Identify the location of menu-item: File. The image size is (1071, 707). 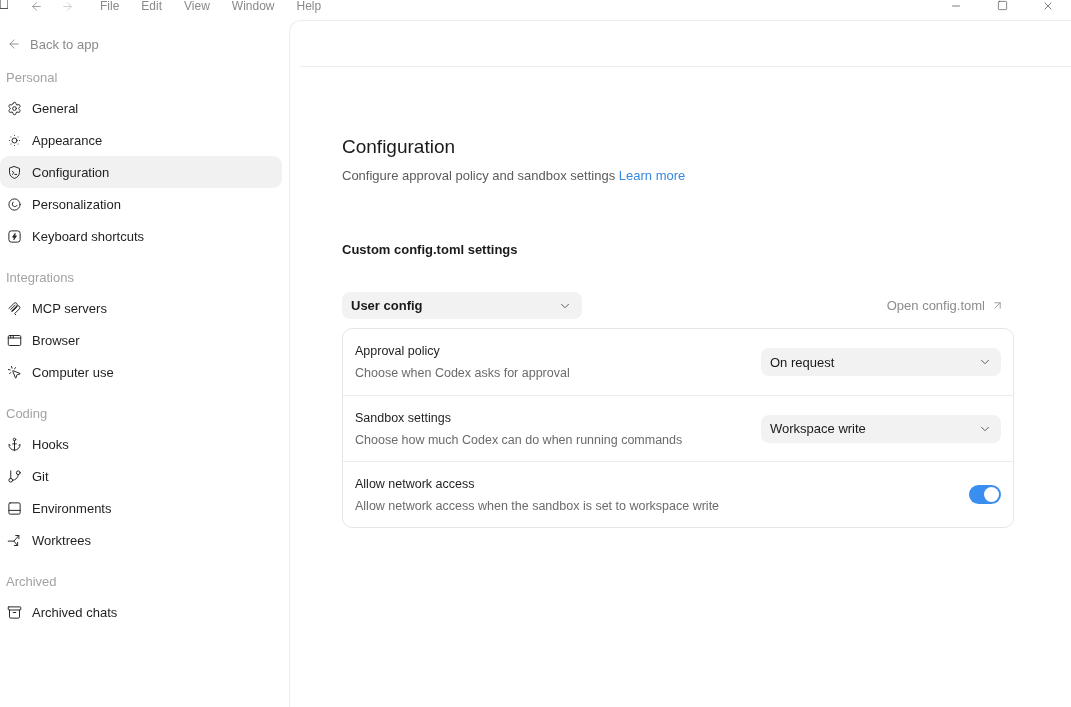
(110, 6).